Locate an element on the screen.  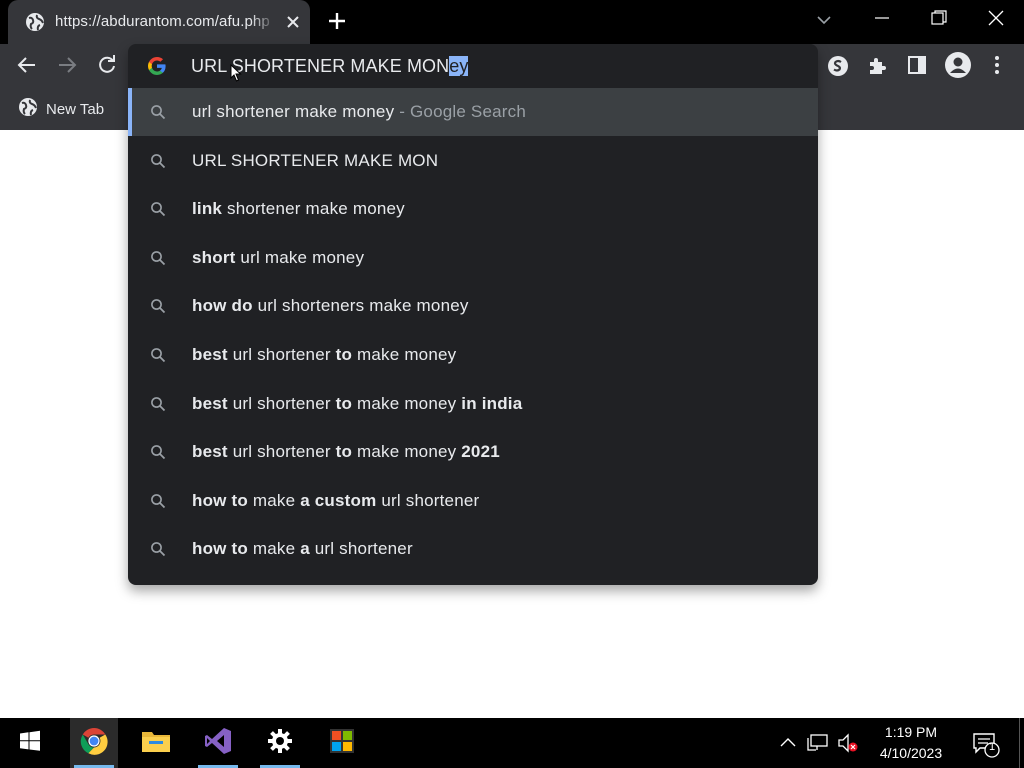
suggestion-text: how do url shorteners make money is located at coordinates (330, 306).